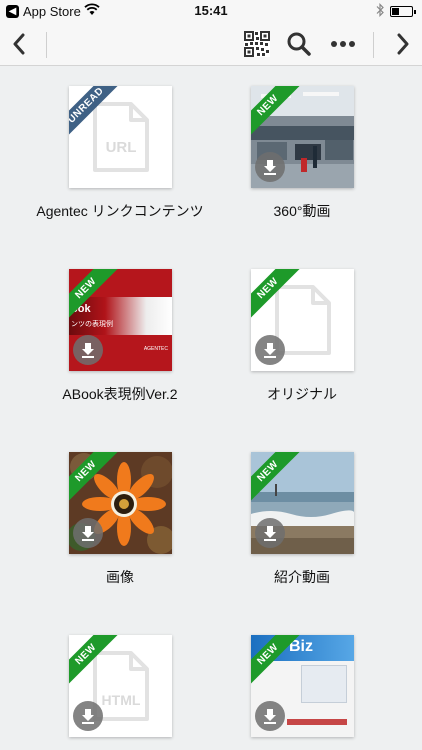 The height and width of the screenshot is (750, 422). I want to click on more-button, so click(343, 44).